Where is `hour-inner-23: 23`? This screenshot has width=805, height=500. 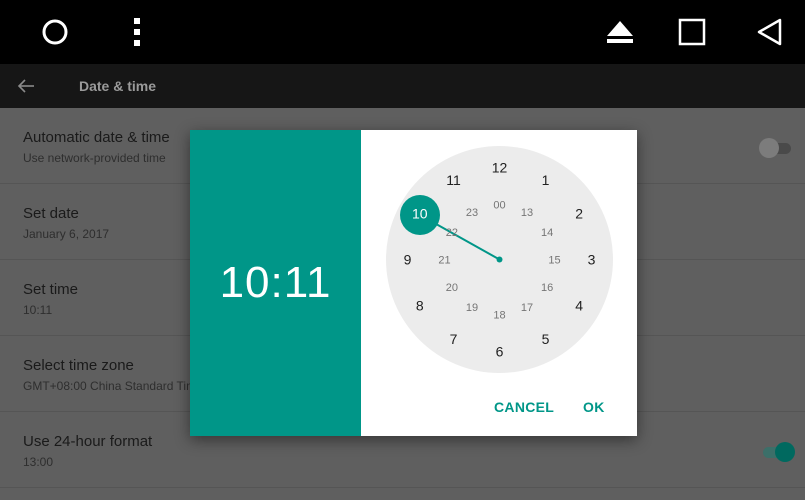
hour-inner-23: 23 is located at coordinates (472, 213).